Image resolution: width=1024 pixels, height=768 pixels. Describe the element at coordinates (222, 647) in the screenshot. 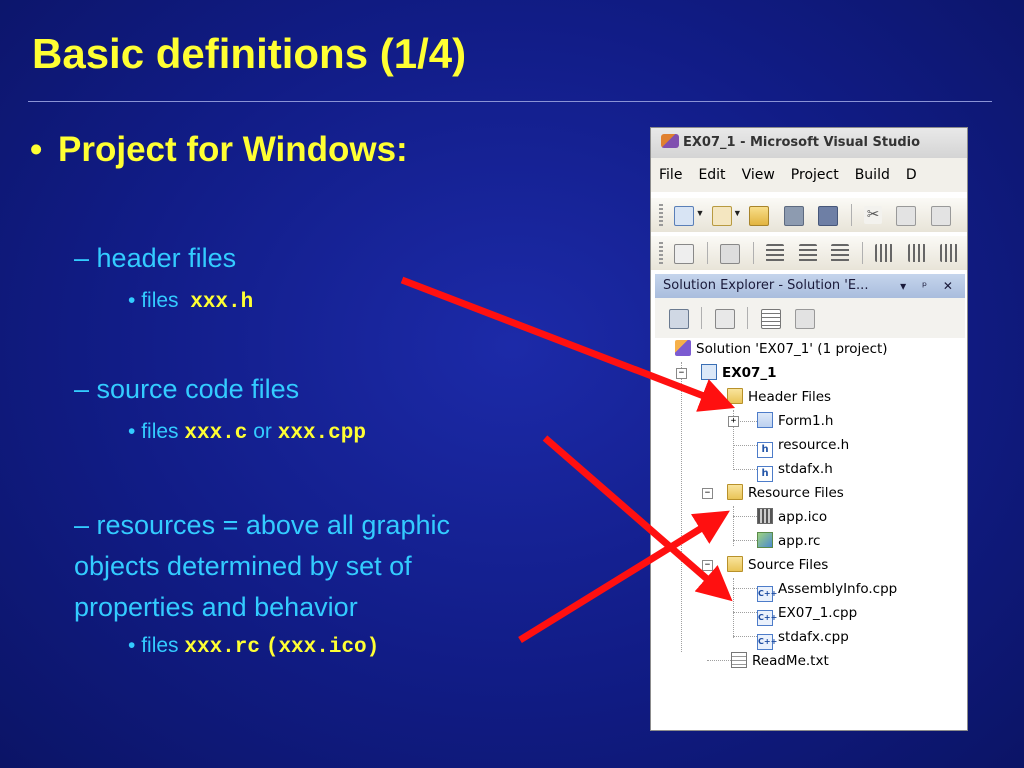

I see `code-xxx-rc: xxx.rc` at that location.